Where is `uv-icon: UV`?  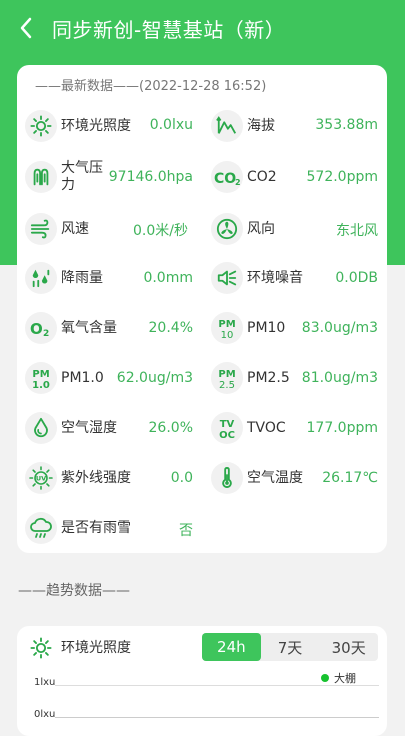 uv-icon: UV is located at coordinates (41, 478).